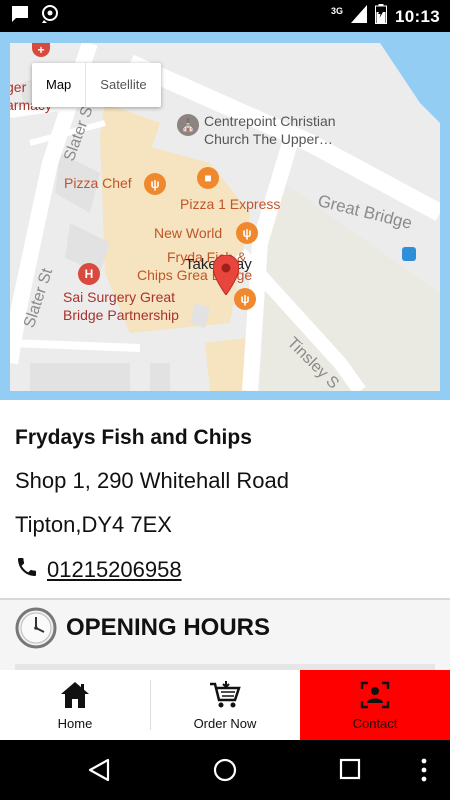  I want to click on map-type-map-button: Map, so click(59, 85).